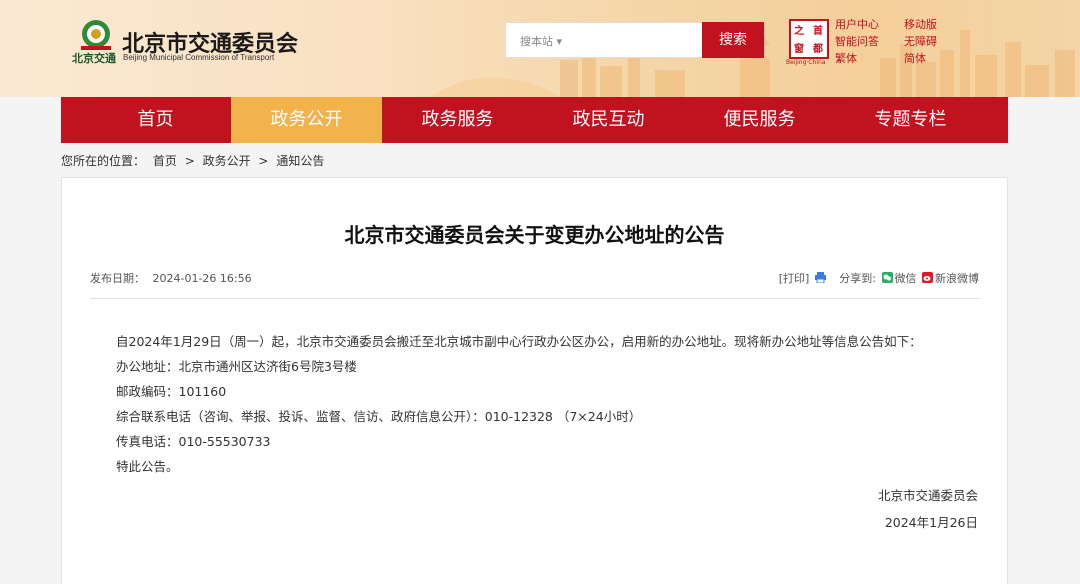 The image size is (1080, 584). I want to click on share-label: 分享到:, so click(857, 278).